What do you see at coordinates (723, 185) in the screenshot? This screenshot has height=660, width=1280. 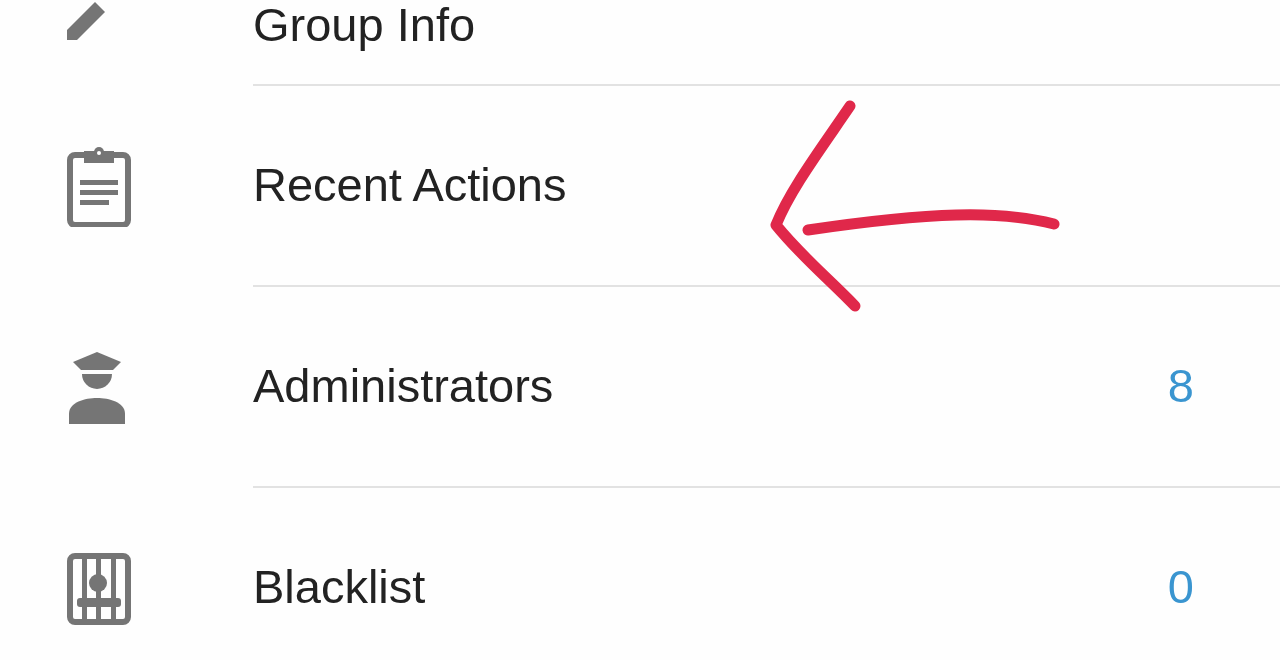 I see `menu-item: Recent Actions` at bounding box center [723, 185].